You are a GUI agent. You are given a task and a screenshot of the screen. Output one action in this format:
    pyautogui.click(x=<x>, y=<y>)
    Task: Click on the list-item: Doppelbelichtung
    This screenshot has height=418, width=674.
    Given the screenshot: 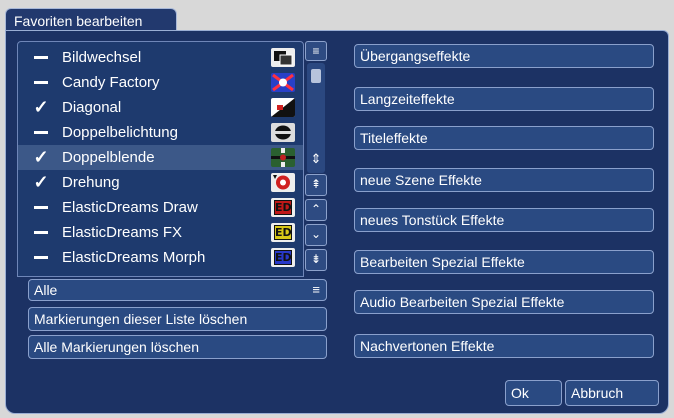 What is the action you would take?
    pyautogui.click(x=160, y=132)
    